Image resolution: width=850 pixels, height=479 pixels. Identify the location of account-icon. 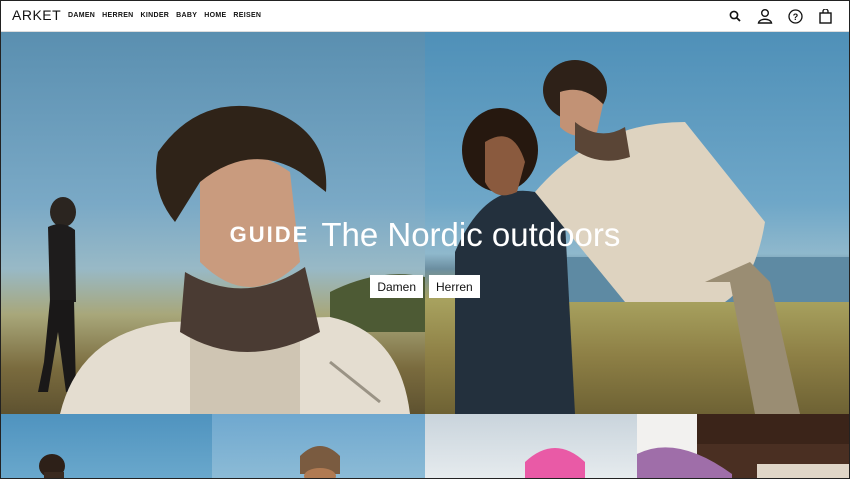
(765, 16).